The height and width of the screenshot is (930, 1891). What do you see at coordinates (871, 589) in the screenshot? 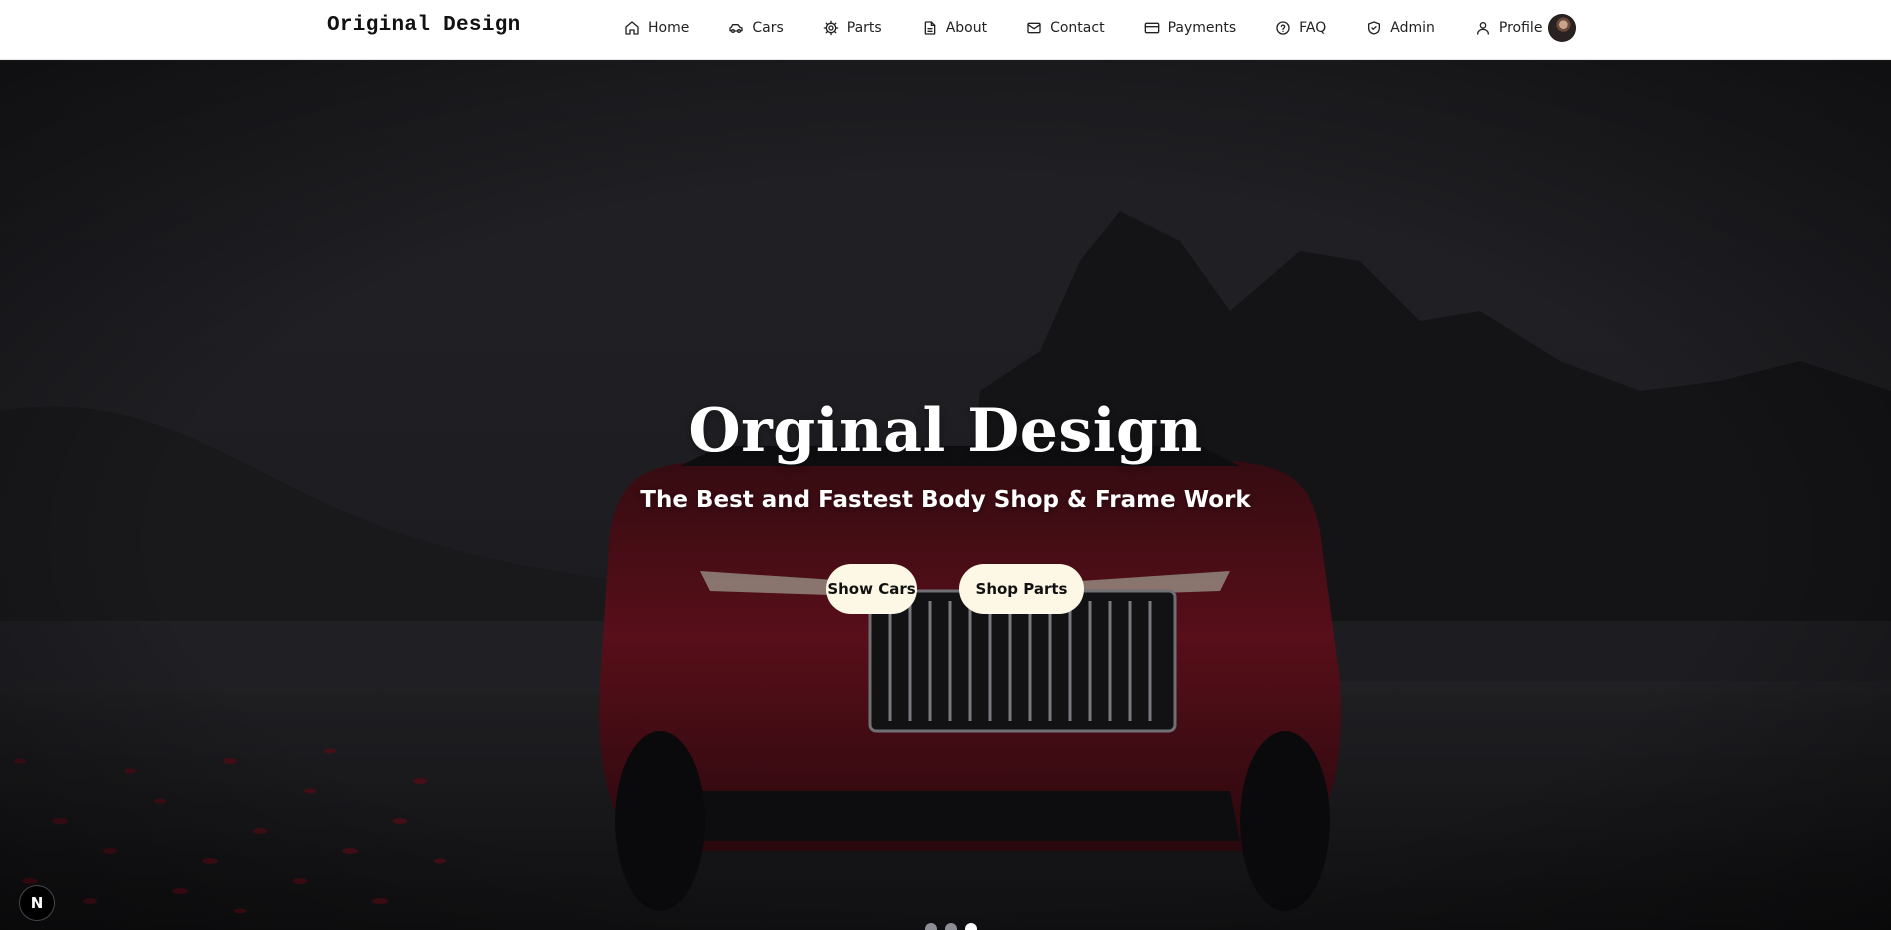
I see `show-cars-button: Show Cars` at bounding box center [871, 589].